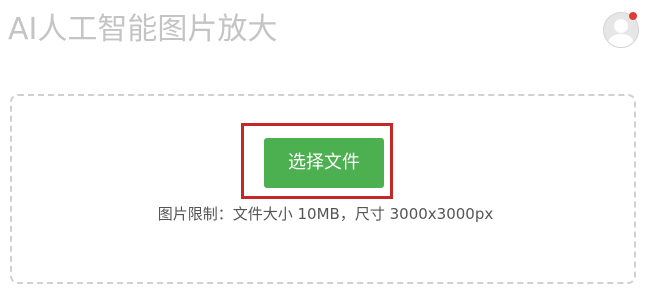  Describe the element at coordinates (143, 29) in the screenshot. I see `app-title: AI人工智能图片放大` at that location.